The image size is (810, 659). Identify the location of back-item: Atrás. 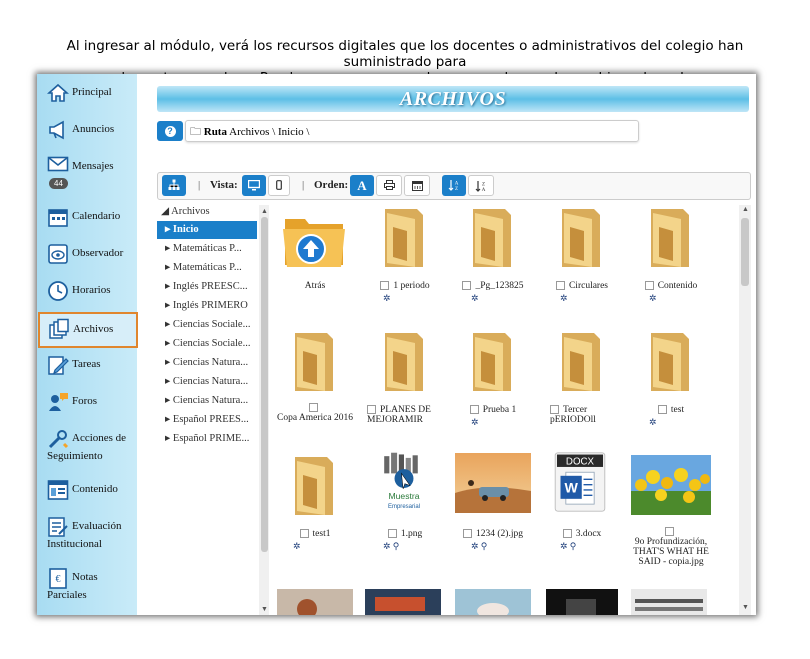
(315, 264).